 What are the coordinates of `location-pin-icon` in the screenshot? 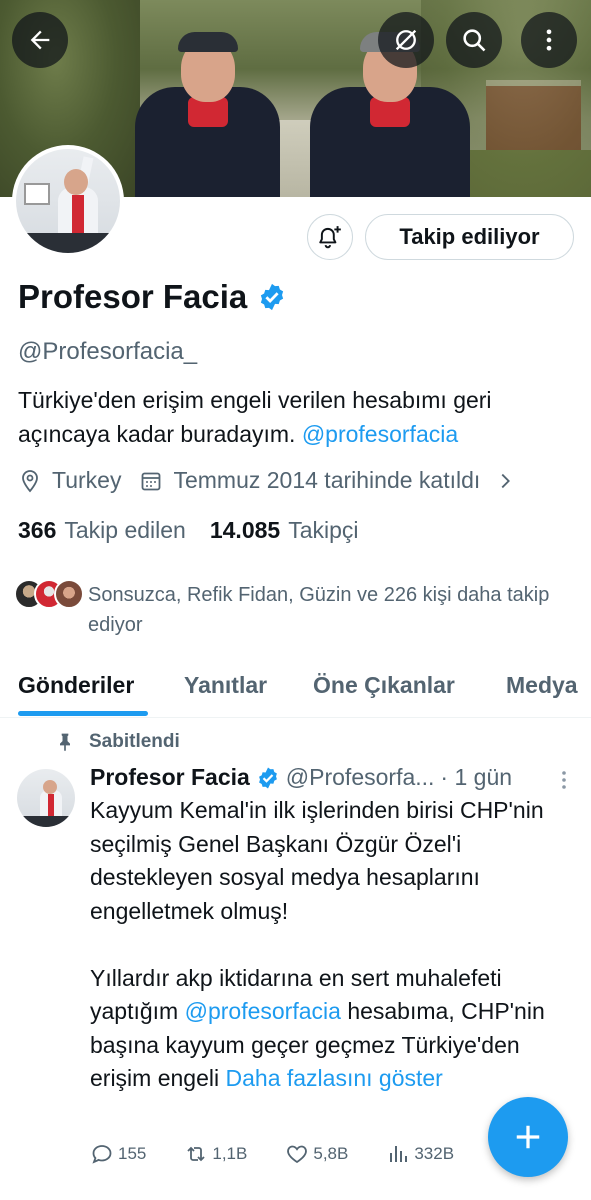 It's located at (30, 480).